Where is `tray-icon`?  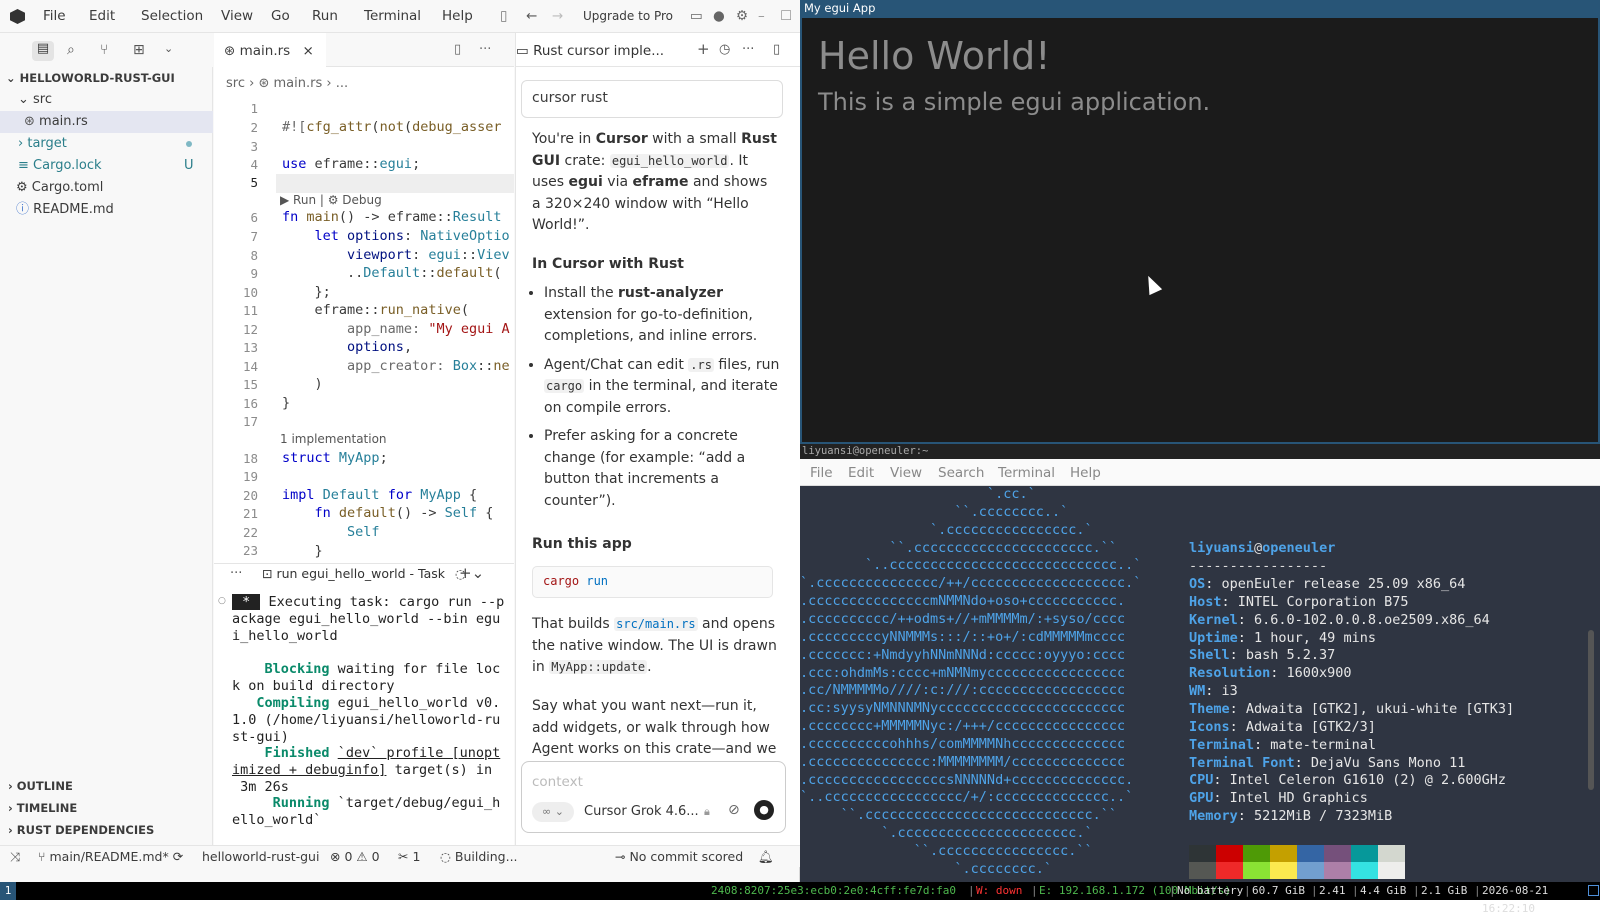 tray-icon is located at coordinates (1593, 890).